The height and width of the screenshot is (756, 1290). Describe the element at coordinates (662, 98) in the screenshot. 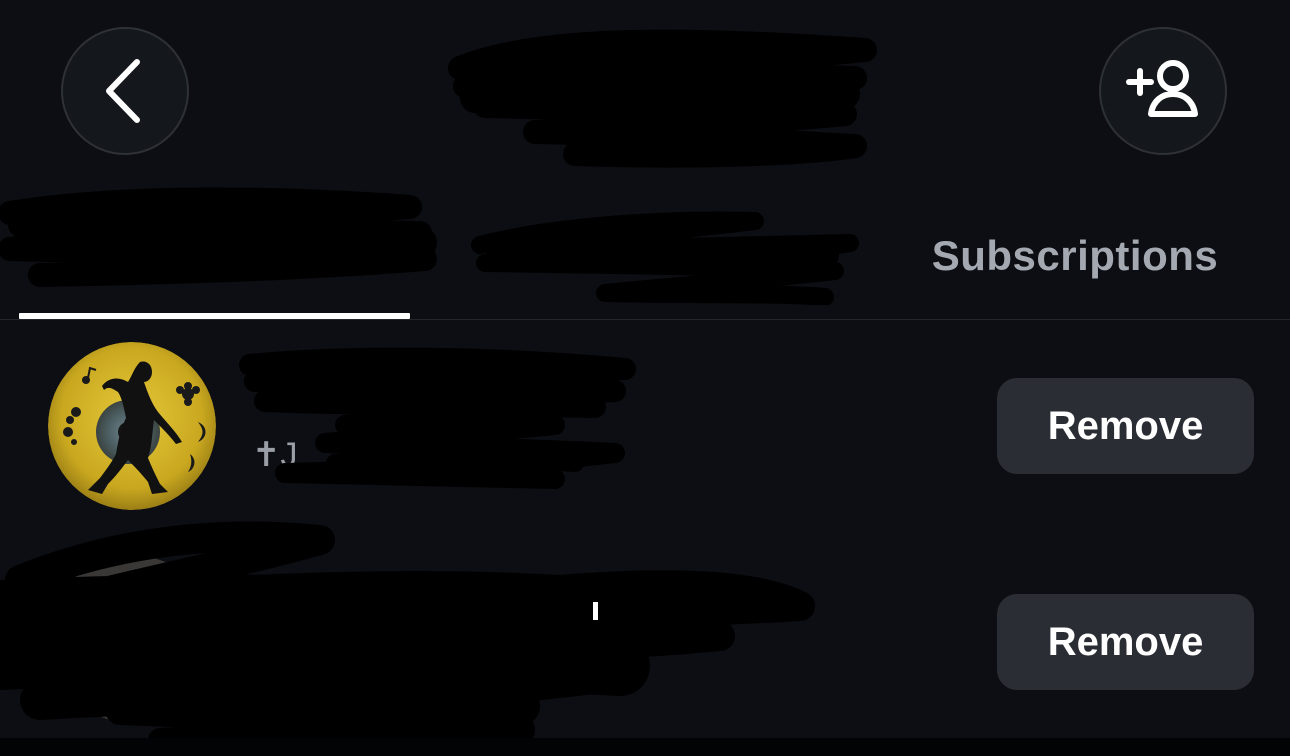

I see `redaction-scribble-title` at that location.